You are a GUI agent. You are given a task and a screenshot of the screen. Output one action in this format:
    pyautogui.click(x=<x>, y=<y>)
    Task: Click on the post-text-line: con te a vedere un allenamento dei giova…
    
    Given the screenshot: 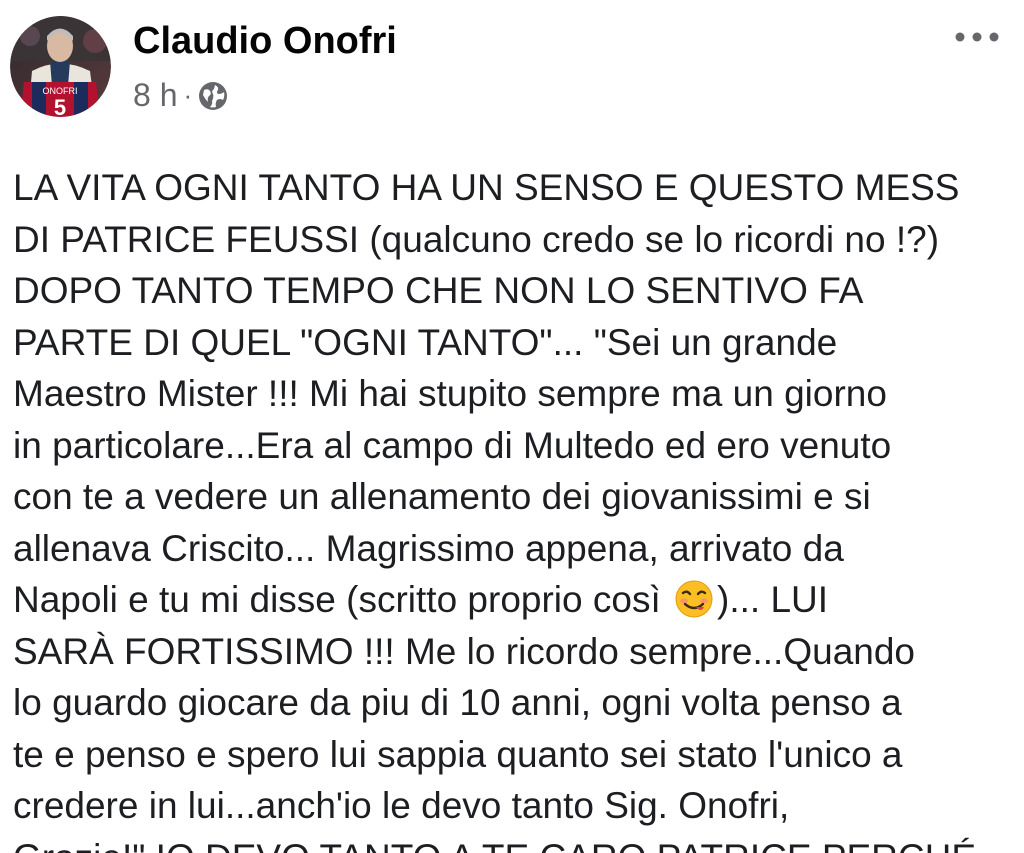 What is the action you would take?
    pyautogui.click(x=442, y=496)
    